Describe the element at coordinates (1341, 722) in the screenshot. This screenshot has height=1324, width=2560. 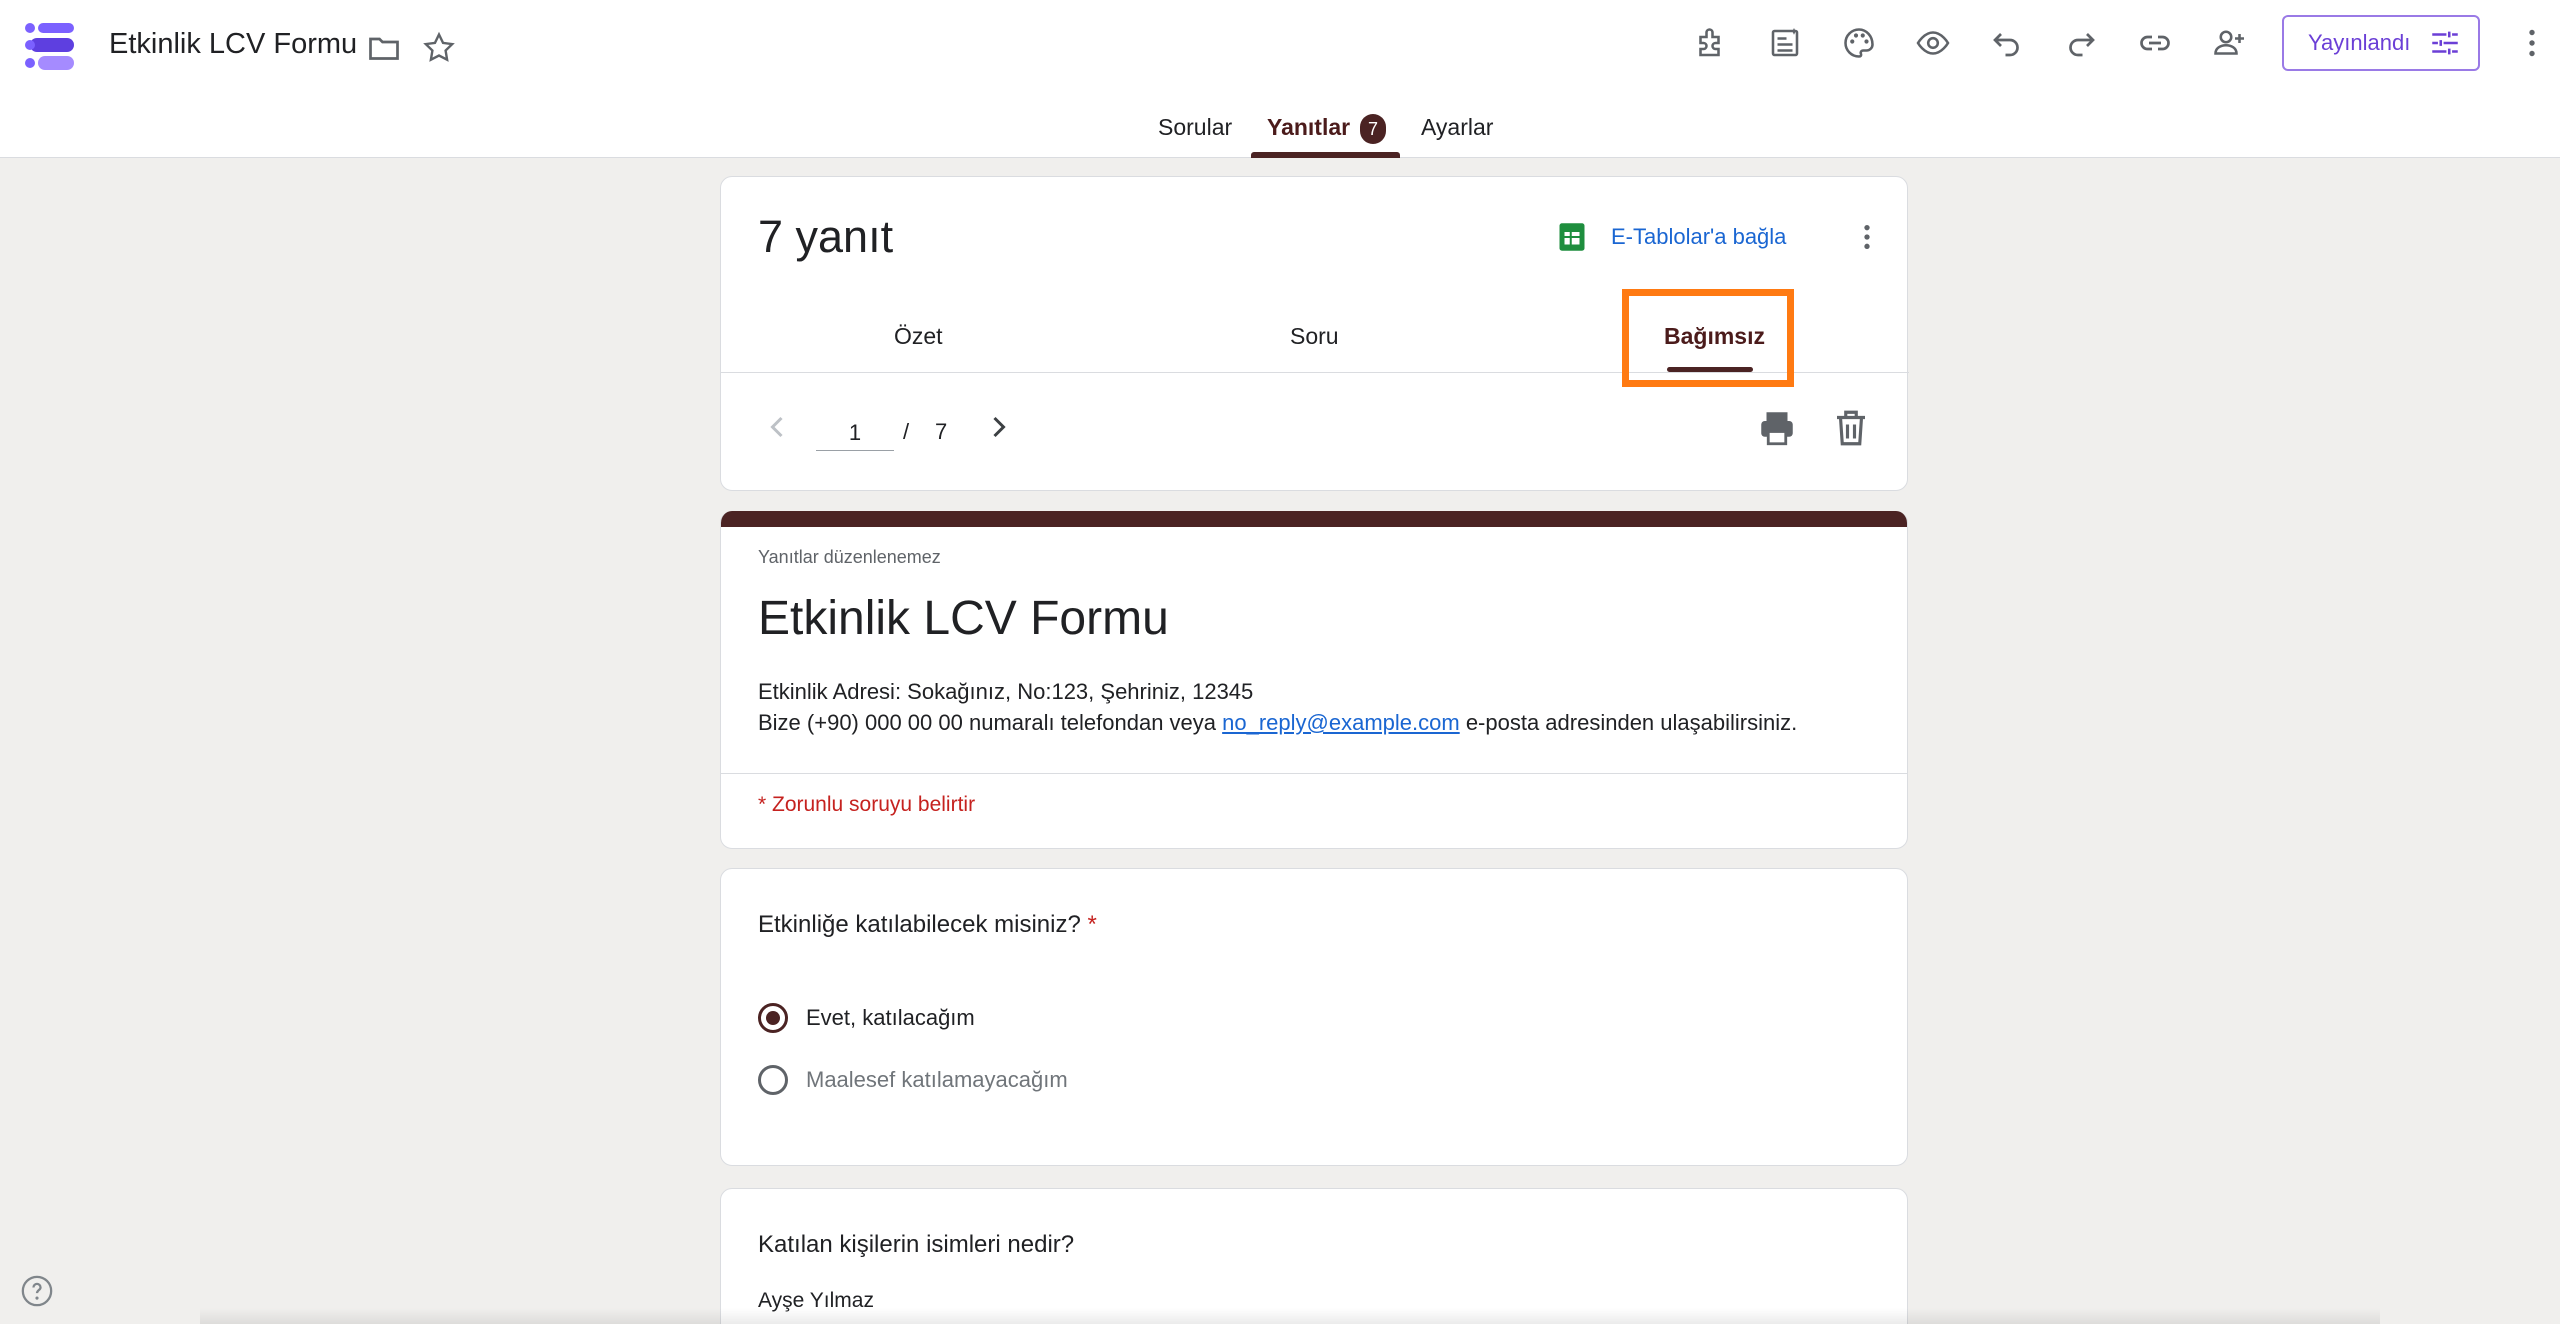
I see `email-link: no_reply@example.com` at that location.